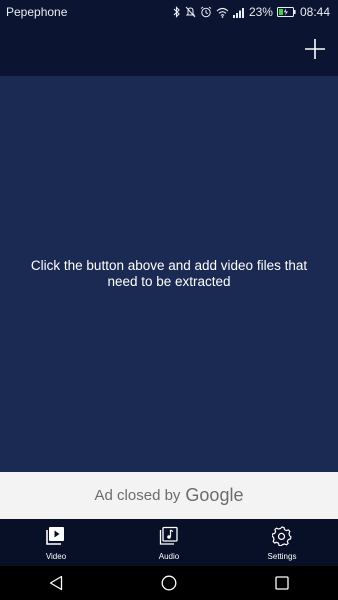  I want to click on alarm-icon, so click(206, 12).